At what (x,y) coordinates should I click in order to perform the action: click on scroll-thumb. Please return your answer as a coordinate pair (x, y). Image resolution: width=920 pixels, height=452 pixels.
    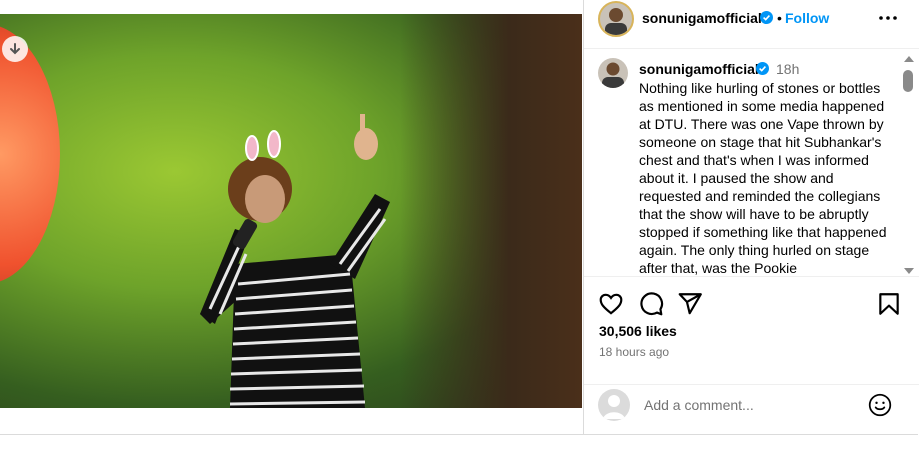
    Looking at the image, I should click on (908, 81).